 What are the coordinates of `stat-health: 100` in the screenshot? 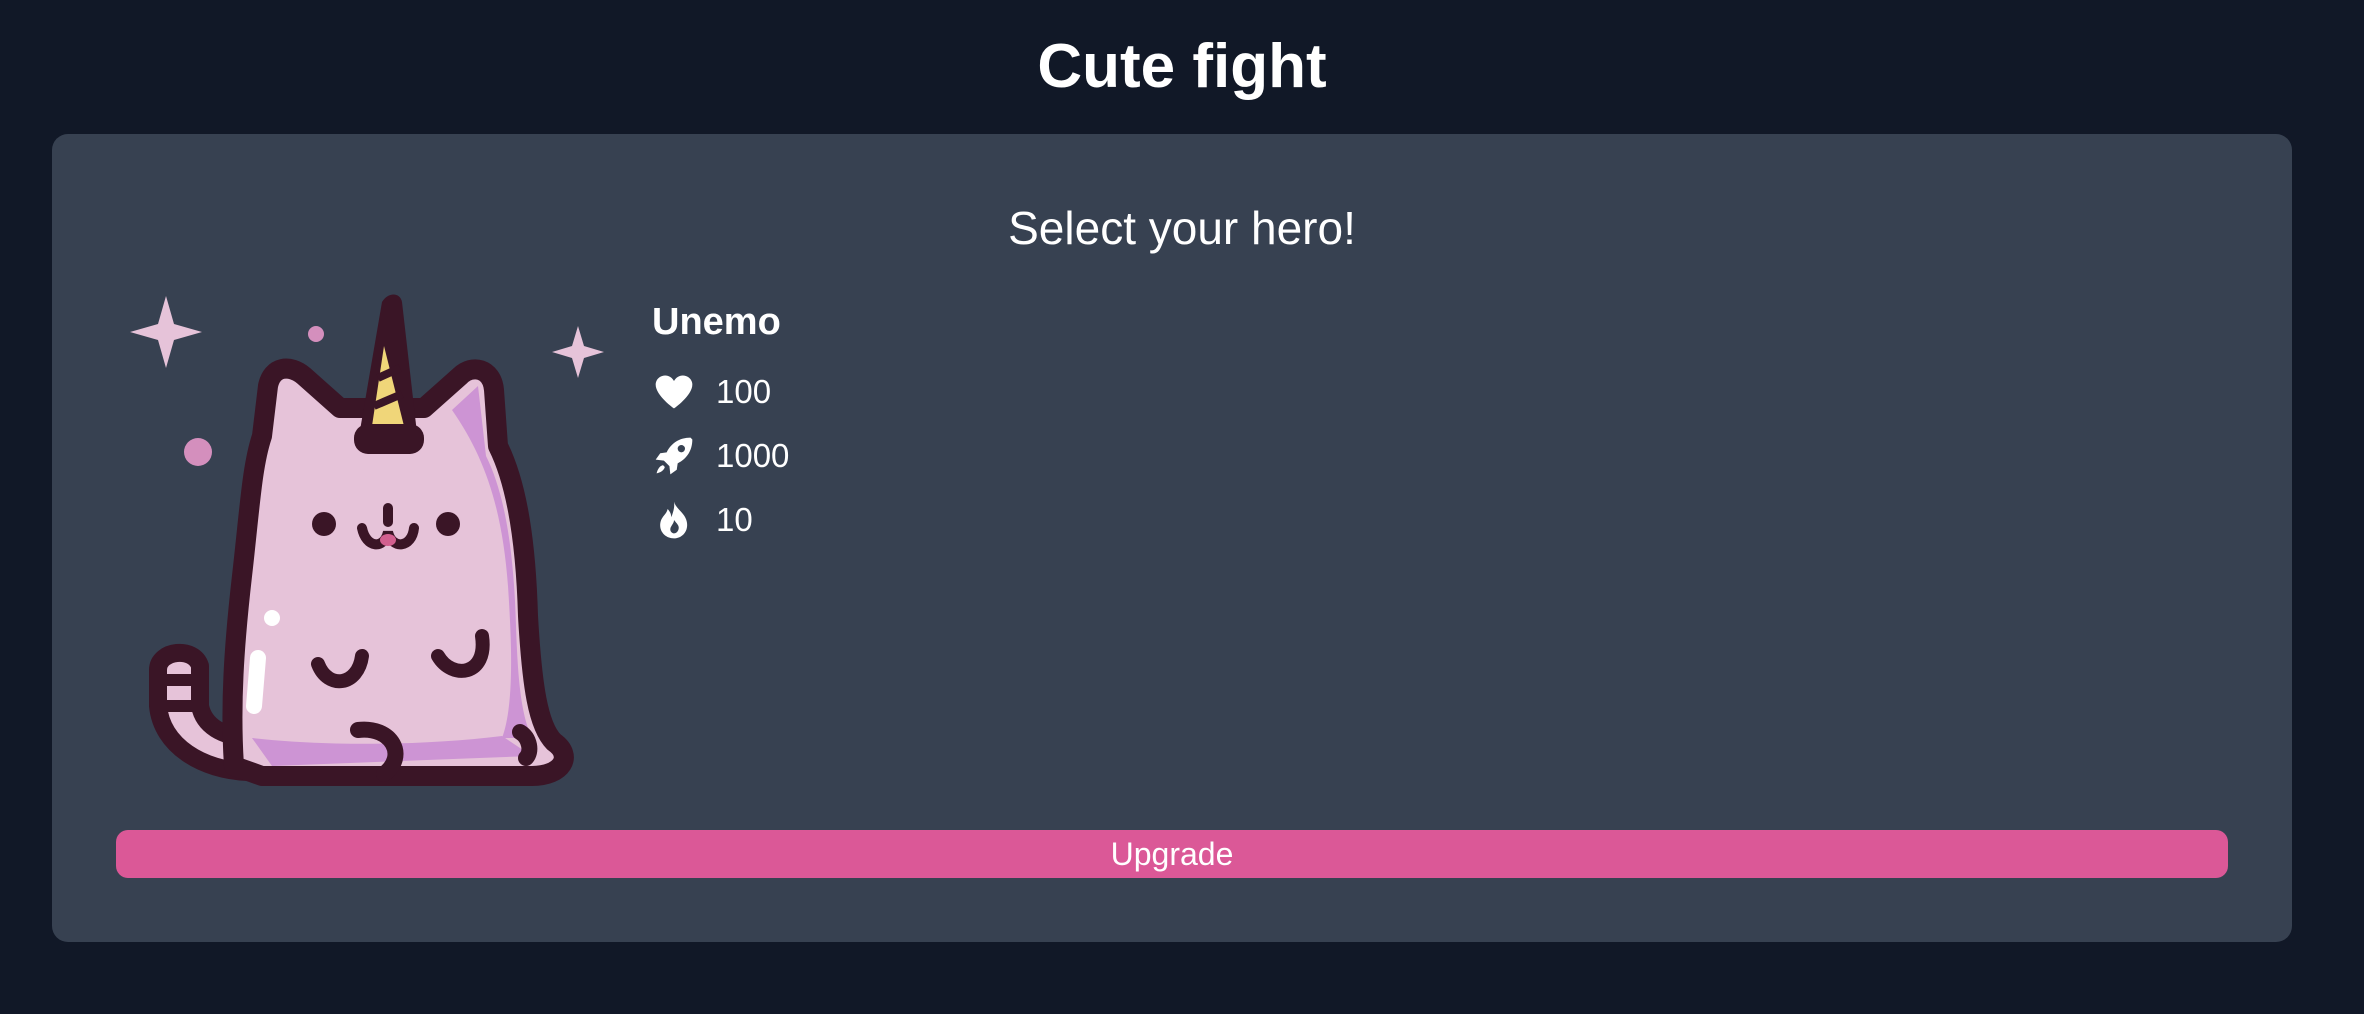 It's located at (720, 392).